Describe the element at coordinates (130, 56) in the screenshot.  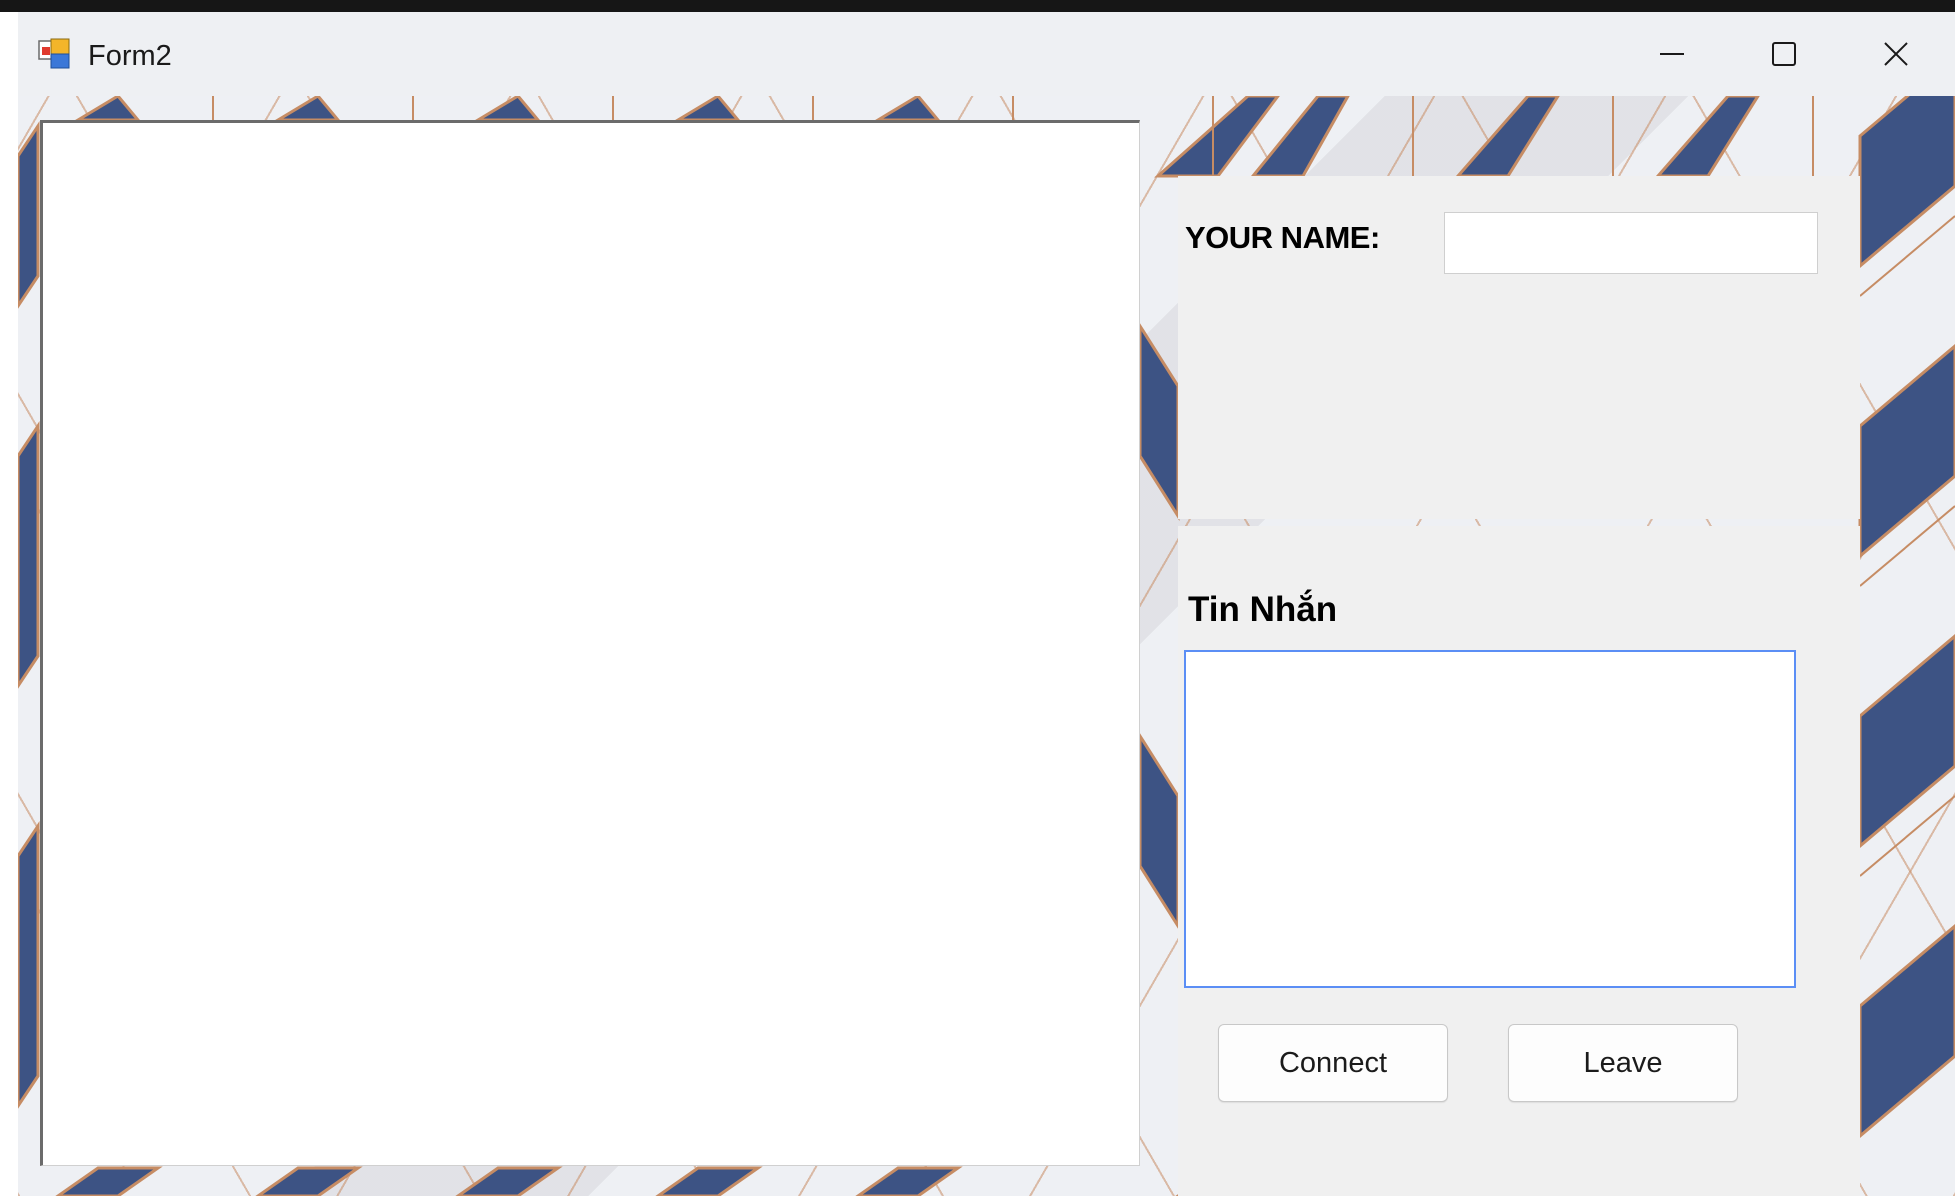
I see `window-title: Form2` at that location.